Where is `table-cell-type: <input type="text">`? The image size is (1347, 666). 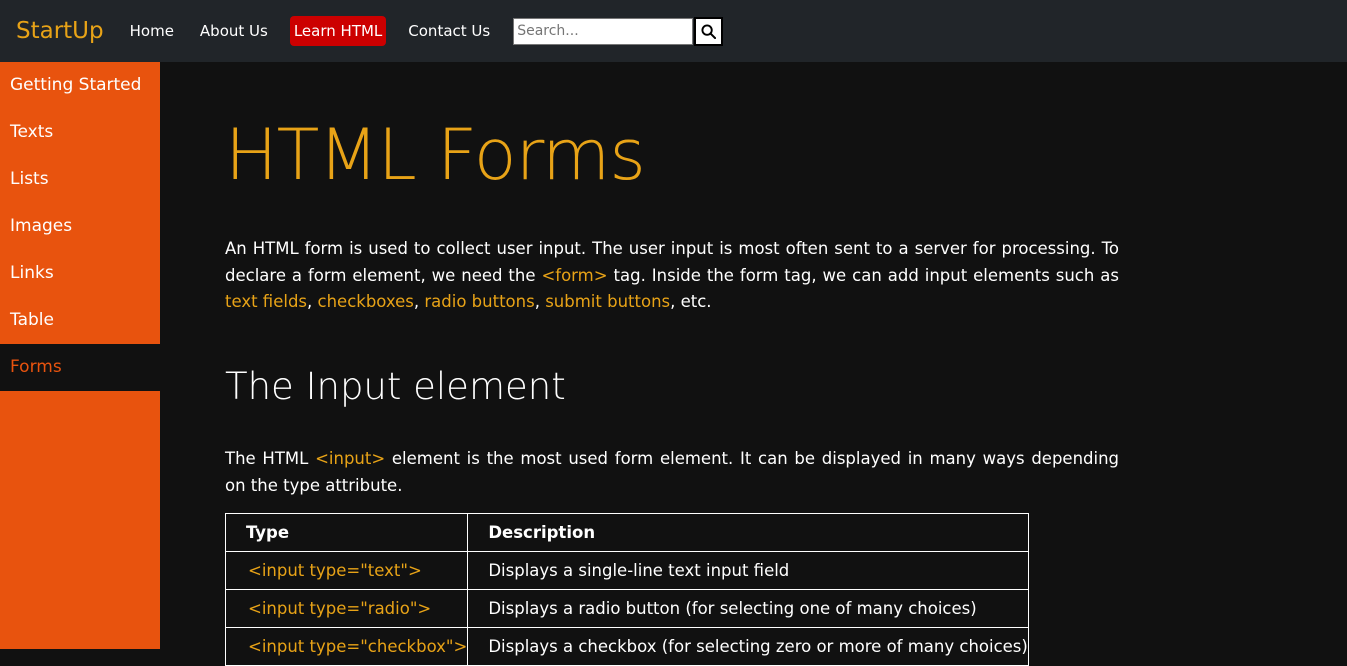 table-cell-type: <input type="text"> is located at coordinates (346, 570).